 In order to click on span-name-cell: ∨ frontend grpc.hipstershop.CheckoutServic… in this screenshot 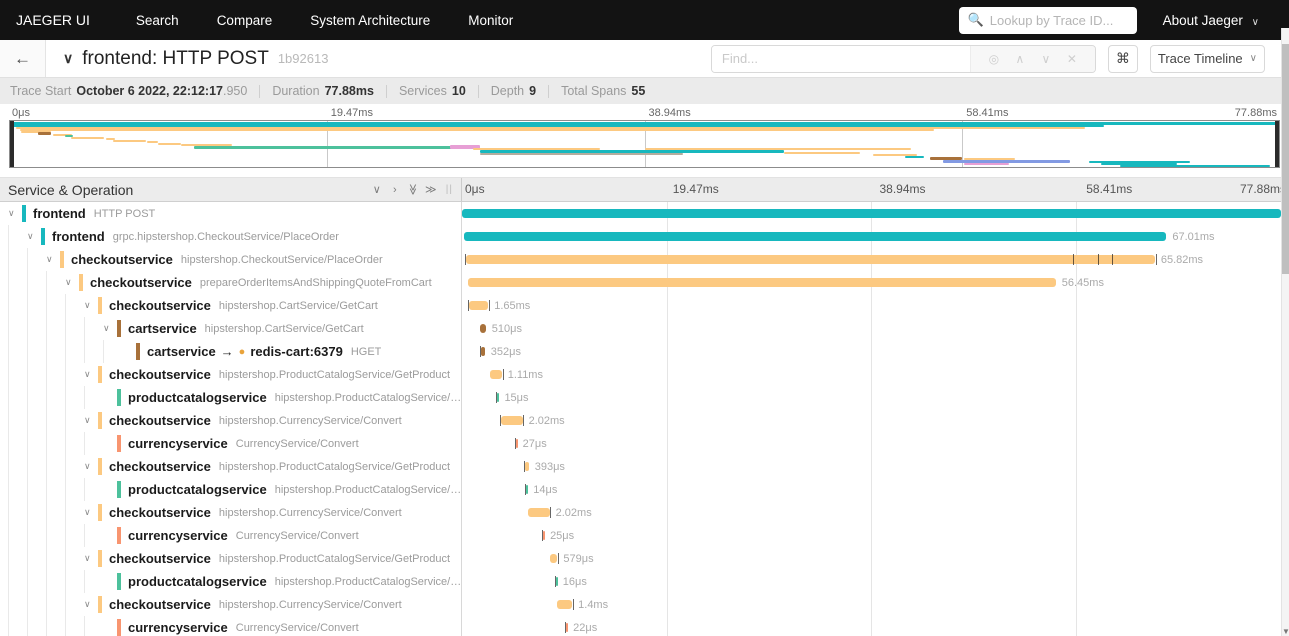, I will do `click(231, 236)`.